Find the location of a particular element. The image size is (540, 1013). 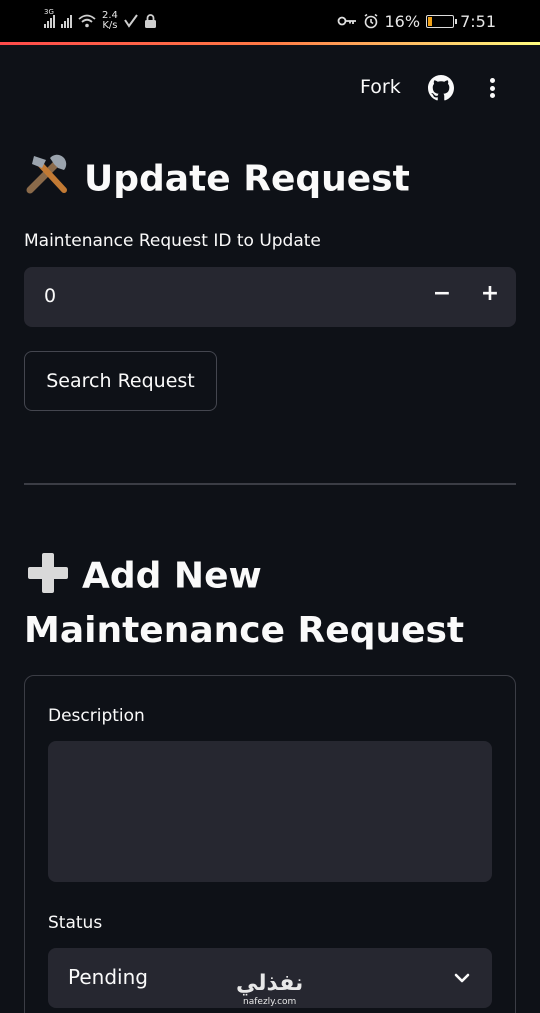

request-id-value: 0 is located at coordinates (50, 296).